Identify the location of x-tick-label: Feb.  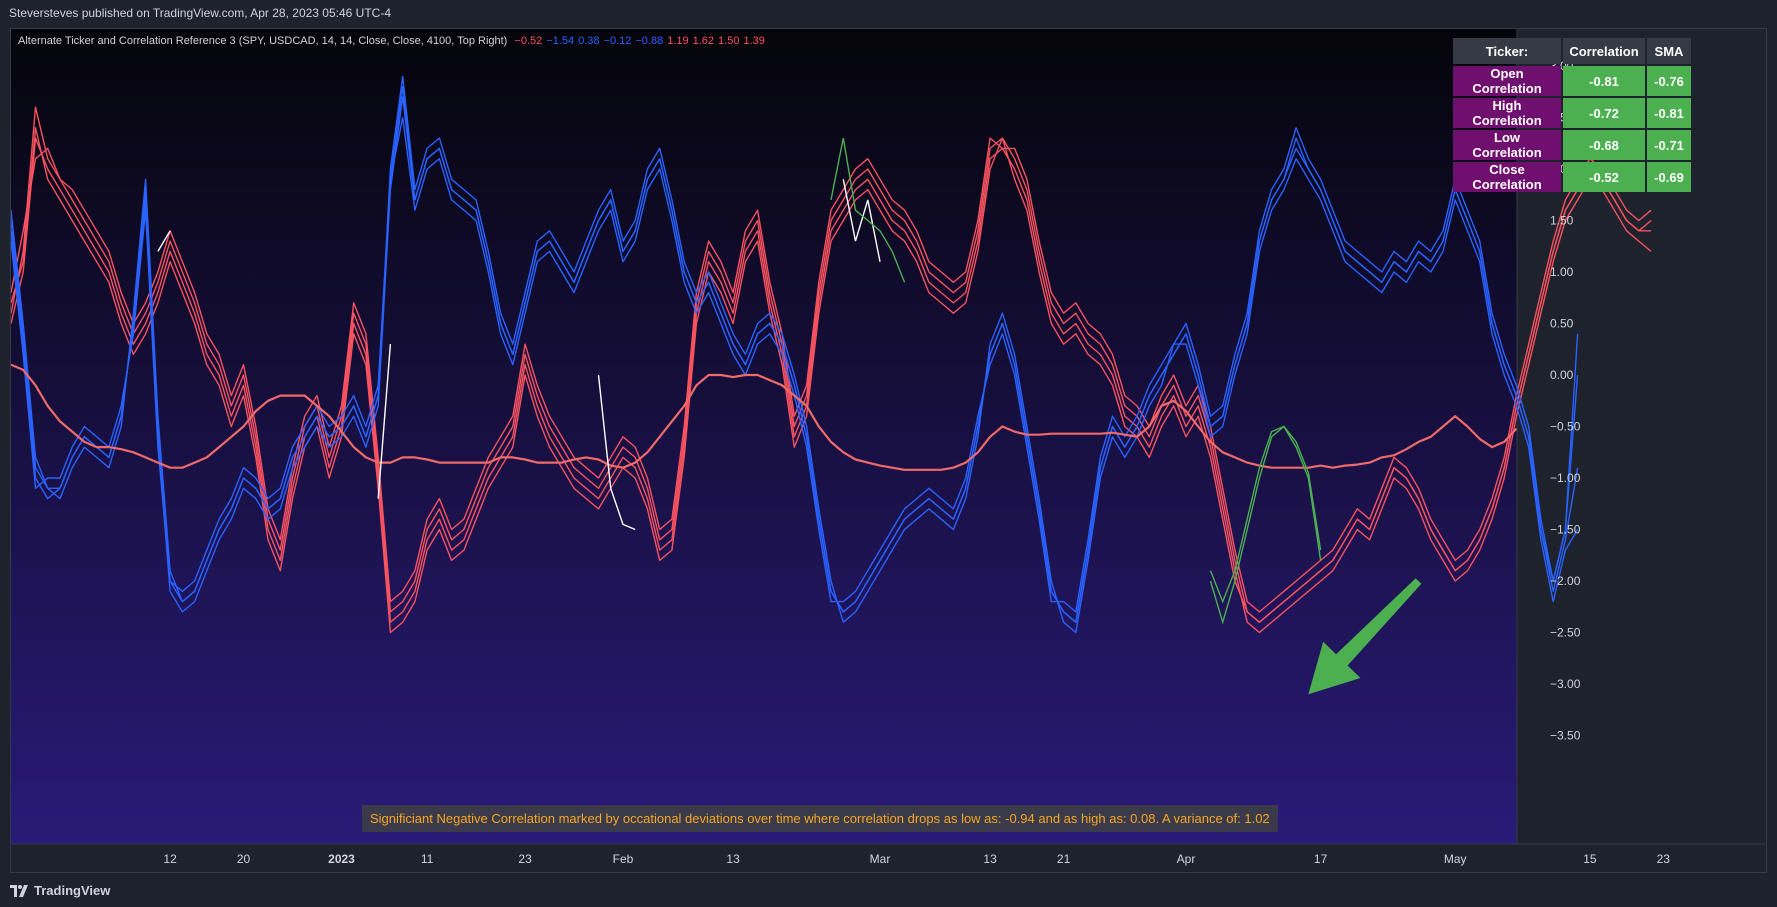
(623, 859).